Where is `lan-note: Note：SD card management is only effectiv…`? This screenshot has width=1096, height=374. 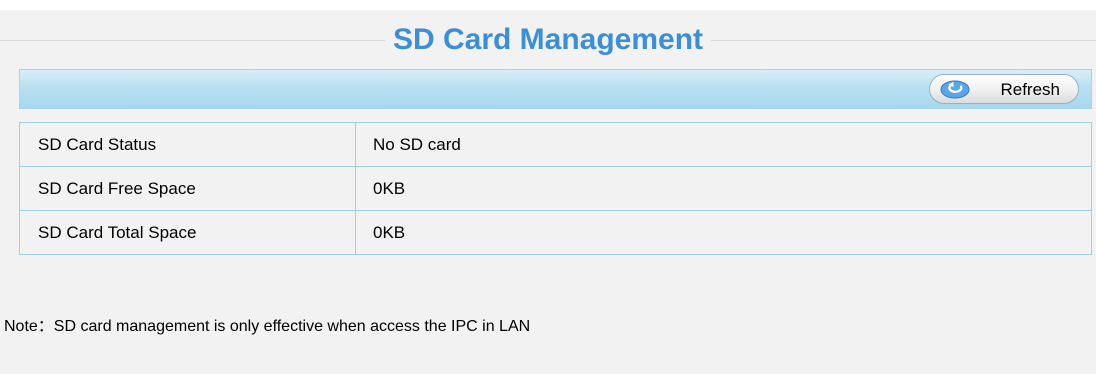
lan-note: Note：SD card management is only effectiv… is located at coordinates (267, 326).